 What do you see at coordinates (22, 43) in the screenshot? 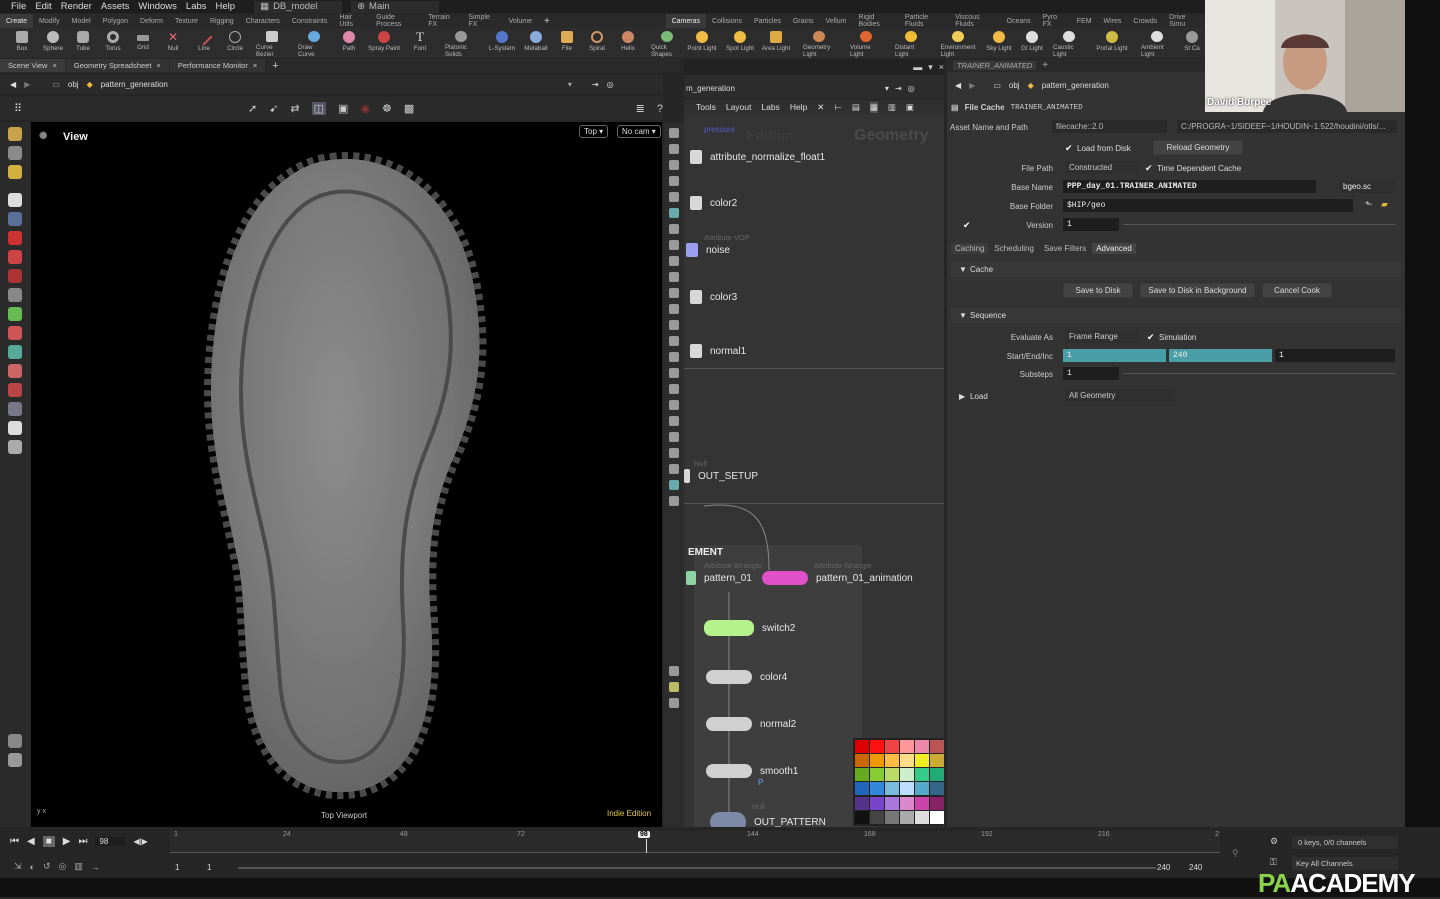
I see `tool-box: Box` at bounding box center [22, 43].